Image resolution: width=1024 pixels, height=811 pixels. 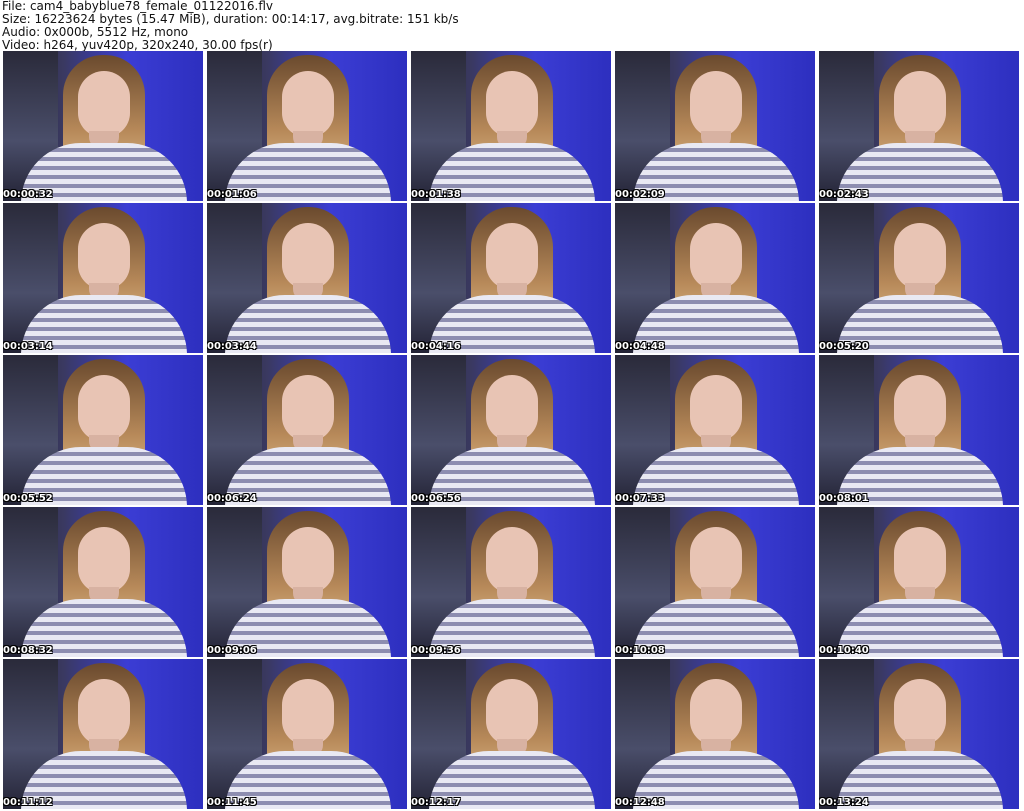 I want to click on thumbnail: 00:10:08, so click(x=715, y=582).